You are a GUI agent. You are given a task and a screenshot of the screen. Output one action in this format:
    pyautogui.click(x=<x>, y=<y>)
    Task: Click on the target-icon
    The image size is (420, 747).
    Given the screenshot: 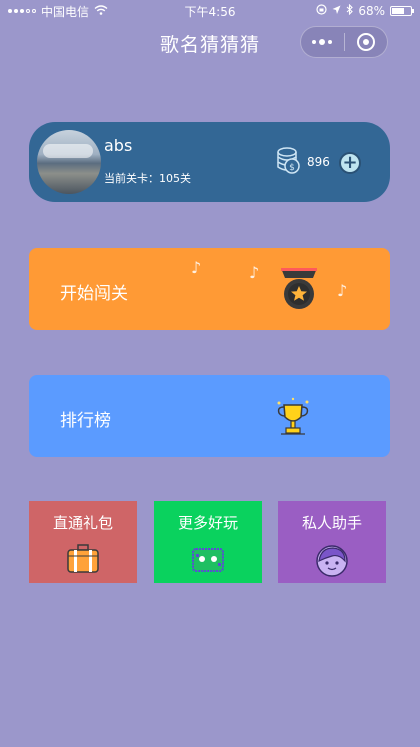 What is the action you would take?
    pyautogui.click(x=365, y=42)
    